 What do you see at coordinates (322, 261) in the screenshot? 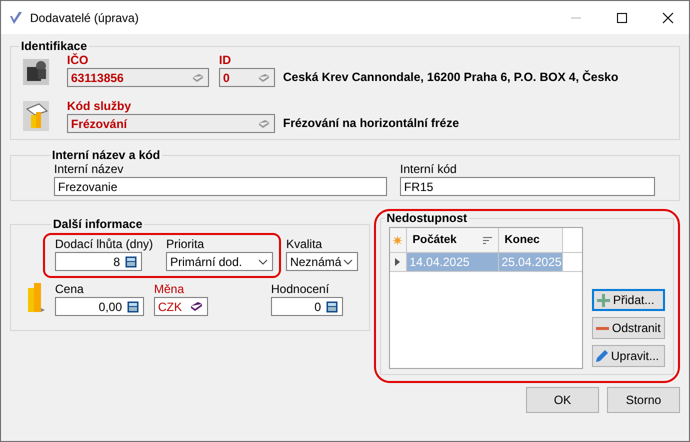
I see `dropdown: Neznámá` at bounding box center [322, 261].